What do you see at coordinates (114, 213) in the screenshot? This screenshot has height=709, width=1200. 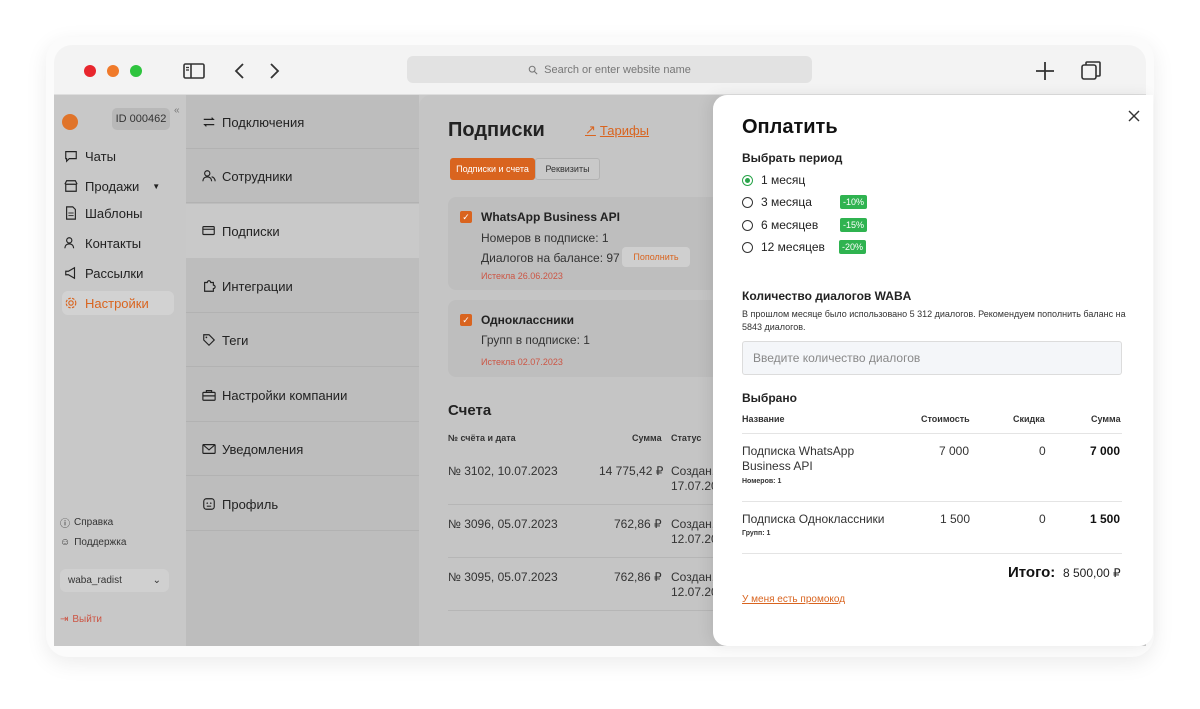 I see `nav-item-label: Шаблоны` at bounding box center [114, 213].